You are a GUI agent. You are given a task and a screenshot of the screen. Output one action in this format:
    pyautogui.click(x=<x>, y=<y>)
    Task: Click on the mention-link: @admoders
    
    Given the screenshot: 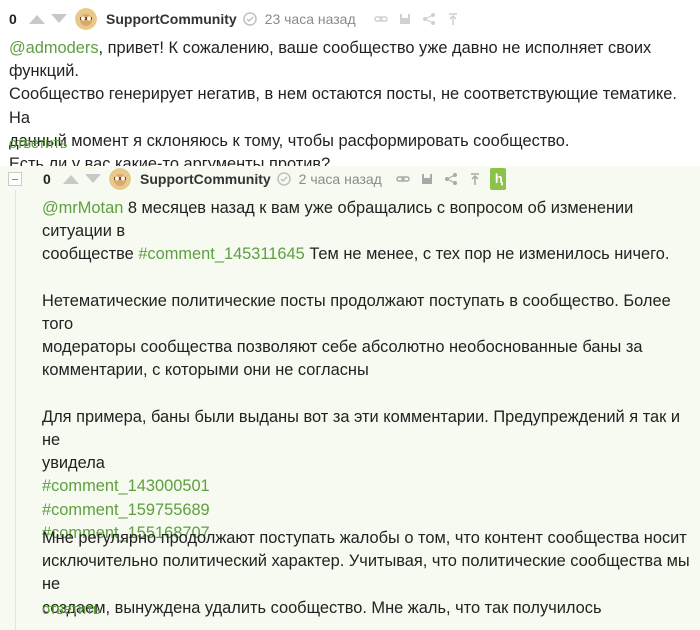 What is the action you would take?
    pyautogui.click(x=54, y=48)
    